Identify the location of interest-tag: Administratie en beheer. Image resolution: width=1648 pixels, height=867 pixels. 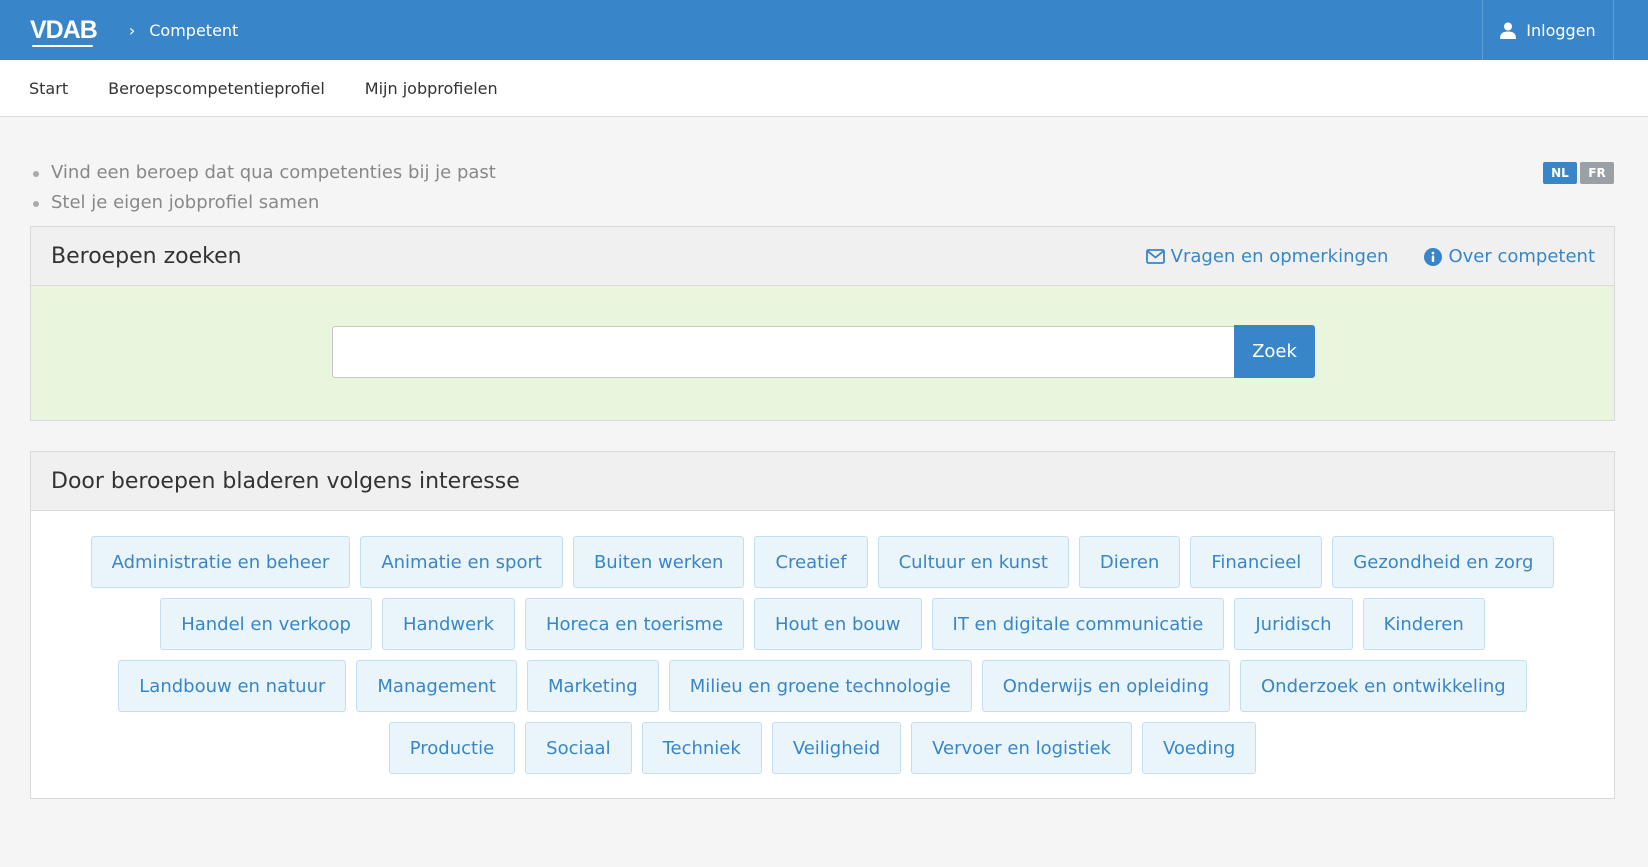
(220, 562).